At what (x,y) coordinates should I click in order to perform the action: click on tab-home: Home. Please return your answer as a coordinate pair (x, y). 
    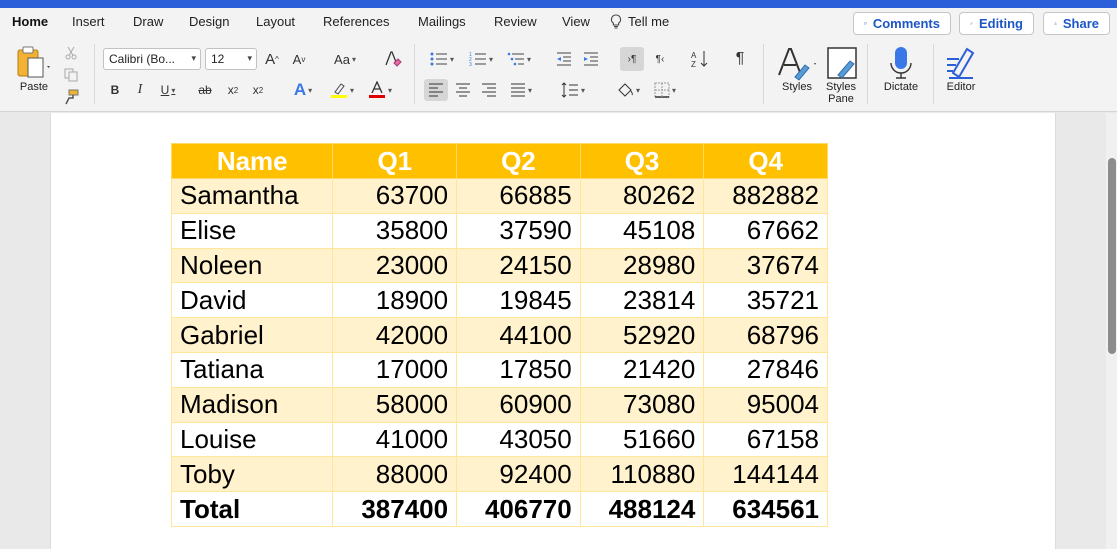
    Looking at the image, I should click on (30, 21).